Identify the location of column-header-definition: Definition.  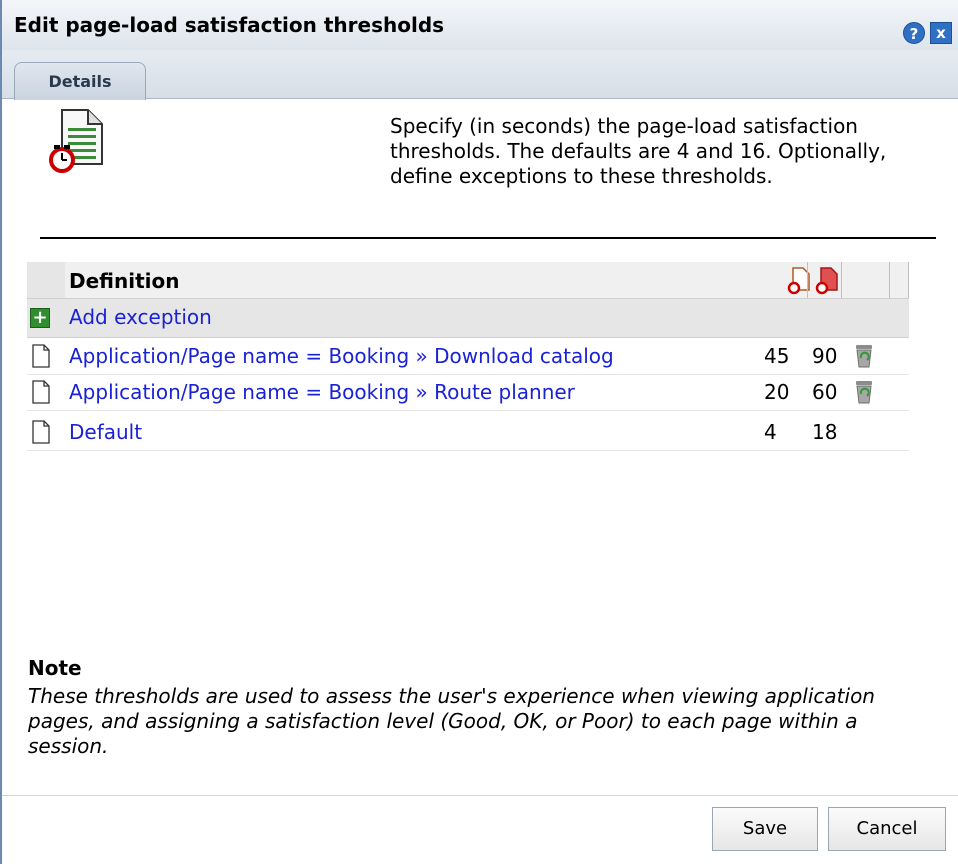
(124, 281).